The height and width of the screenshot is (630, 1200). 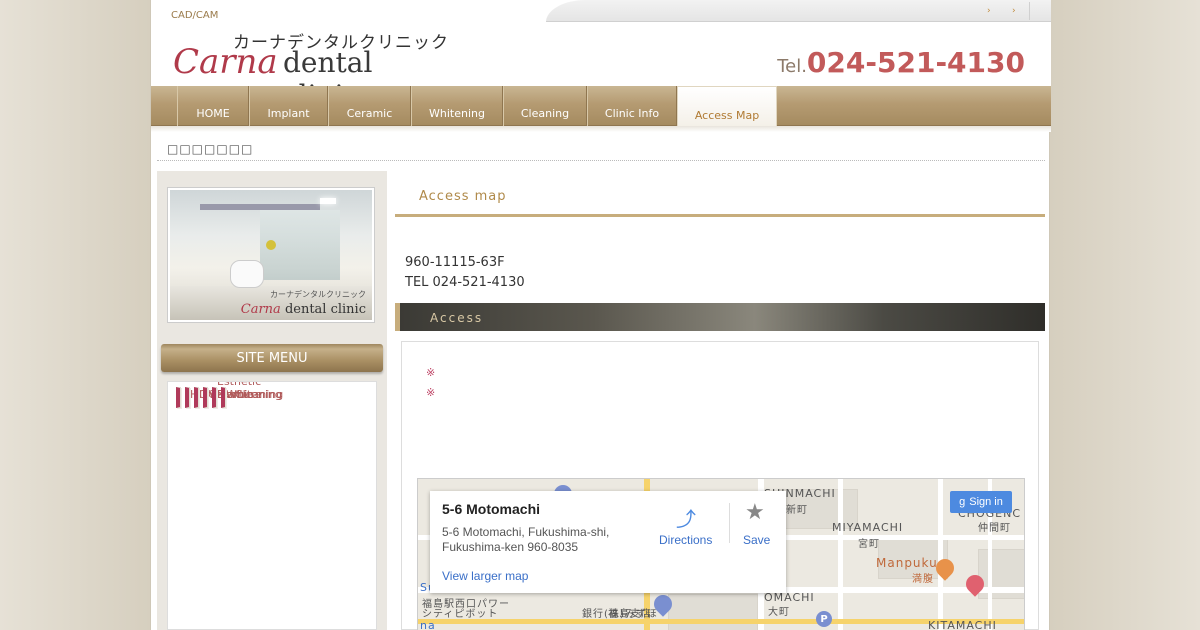 I want to click on menu-item-label: Cleaning, so click(x=259, y=394).